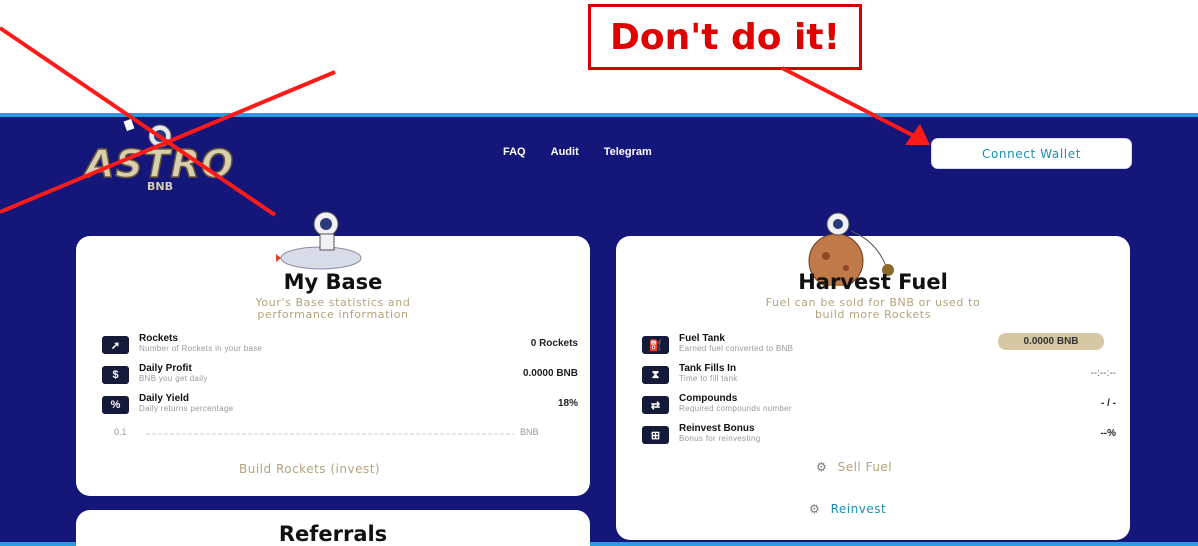  I want to click on compounds-desc: Required compounds number, so click(735, 408).